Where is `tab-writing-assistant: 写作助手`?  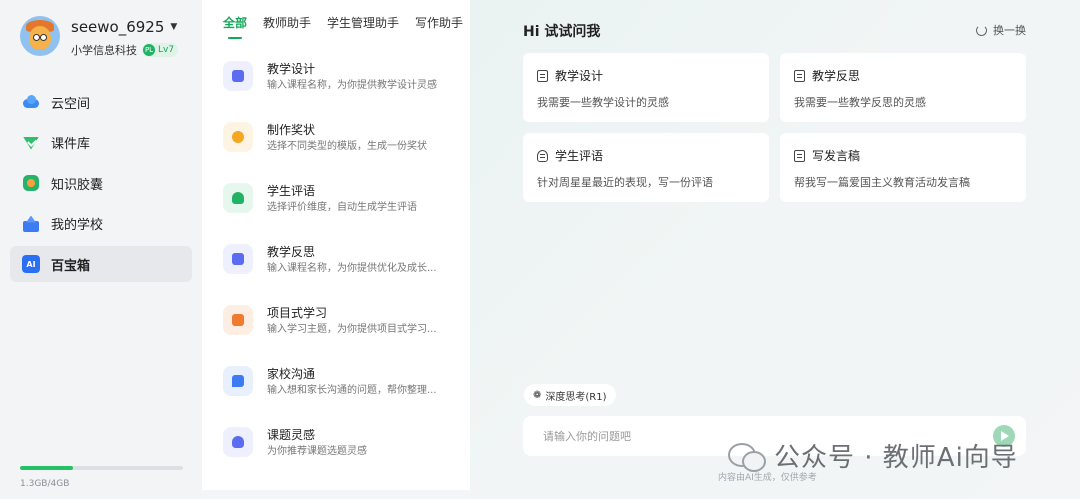 tab-writing-assistant: 写作助手 is located at coordinates (439, 26).